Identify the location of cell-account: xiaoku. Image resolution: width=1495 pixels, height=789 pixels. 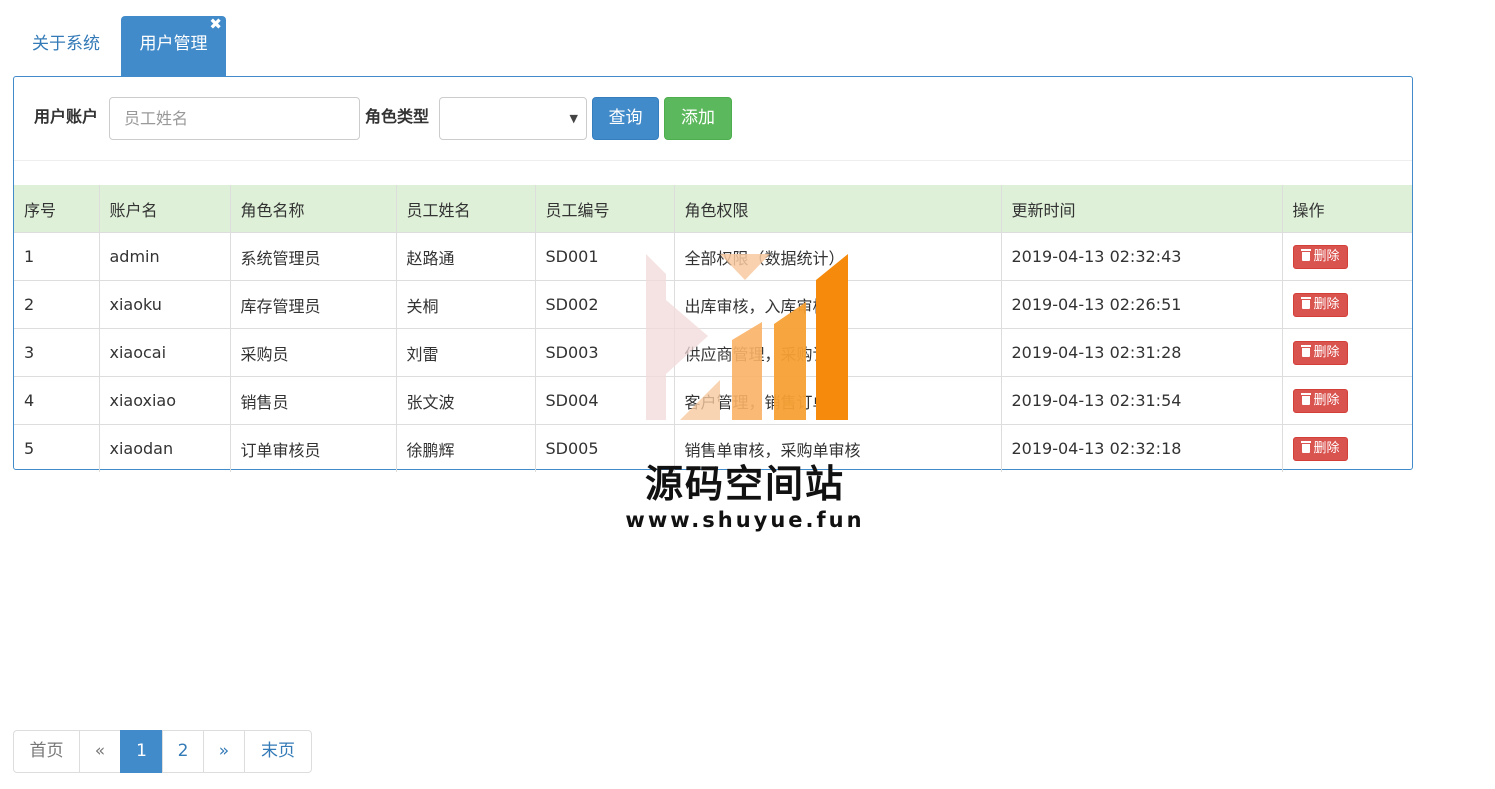
(164, 304).